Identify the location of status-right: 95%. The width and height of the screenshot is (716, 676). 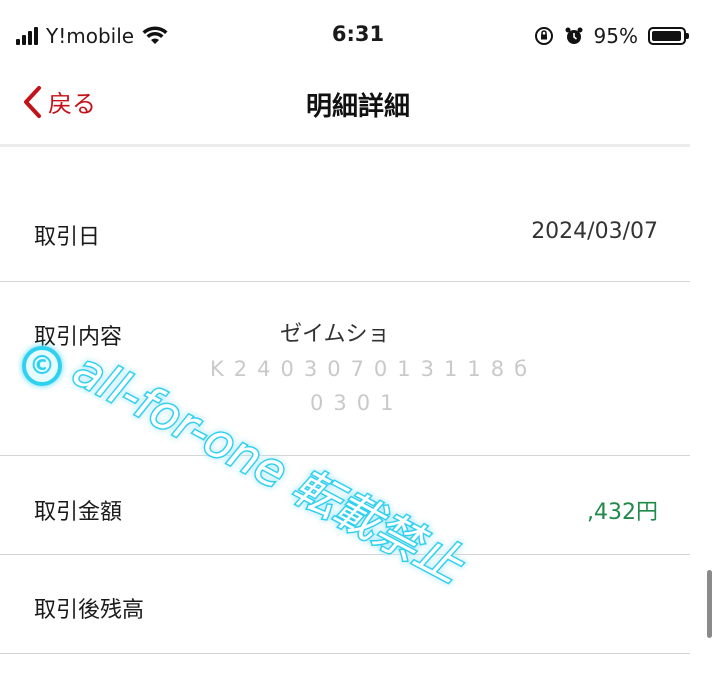
(611, 36).